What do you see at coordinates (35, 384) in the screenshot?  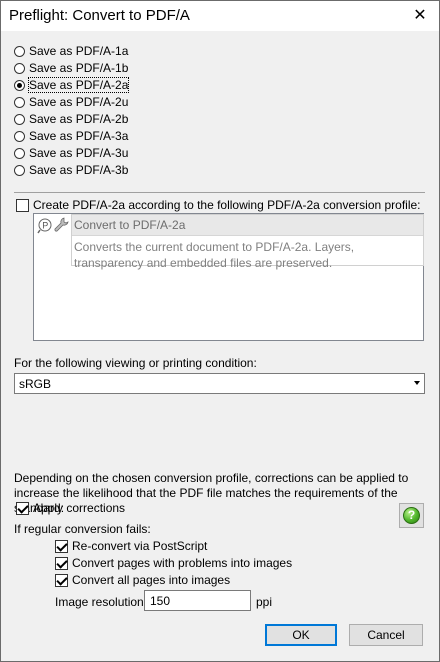 I see `condition-value: sRGB` at bounding box center [35, 384].